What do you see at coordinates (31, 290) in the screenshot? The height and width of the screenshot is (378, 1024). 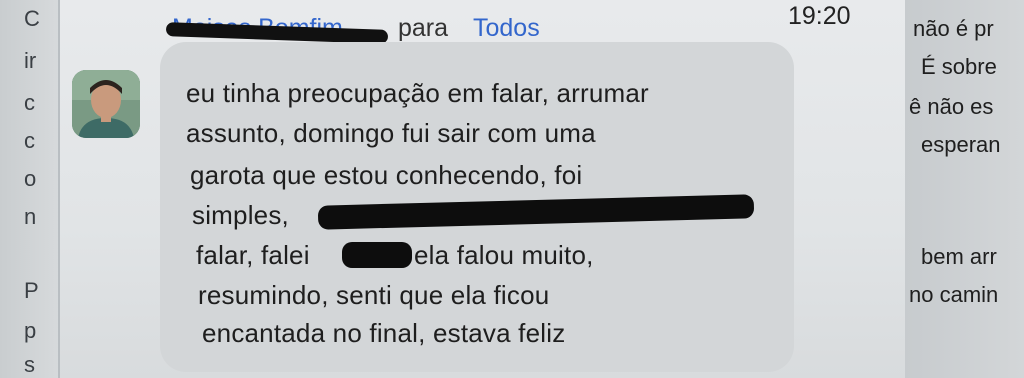 I see `left-letter: P` at bounding box center [31, 290].